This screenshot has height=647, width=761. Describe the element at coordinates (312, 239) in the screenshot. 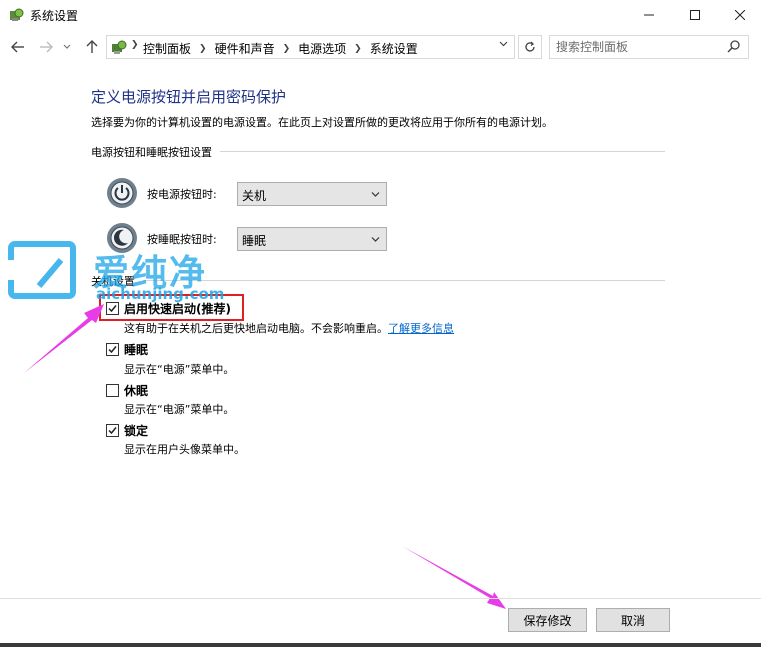

I see `sleep-button-action-select: 睡眠` at that location.